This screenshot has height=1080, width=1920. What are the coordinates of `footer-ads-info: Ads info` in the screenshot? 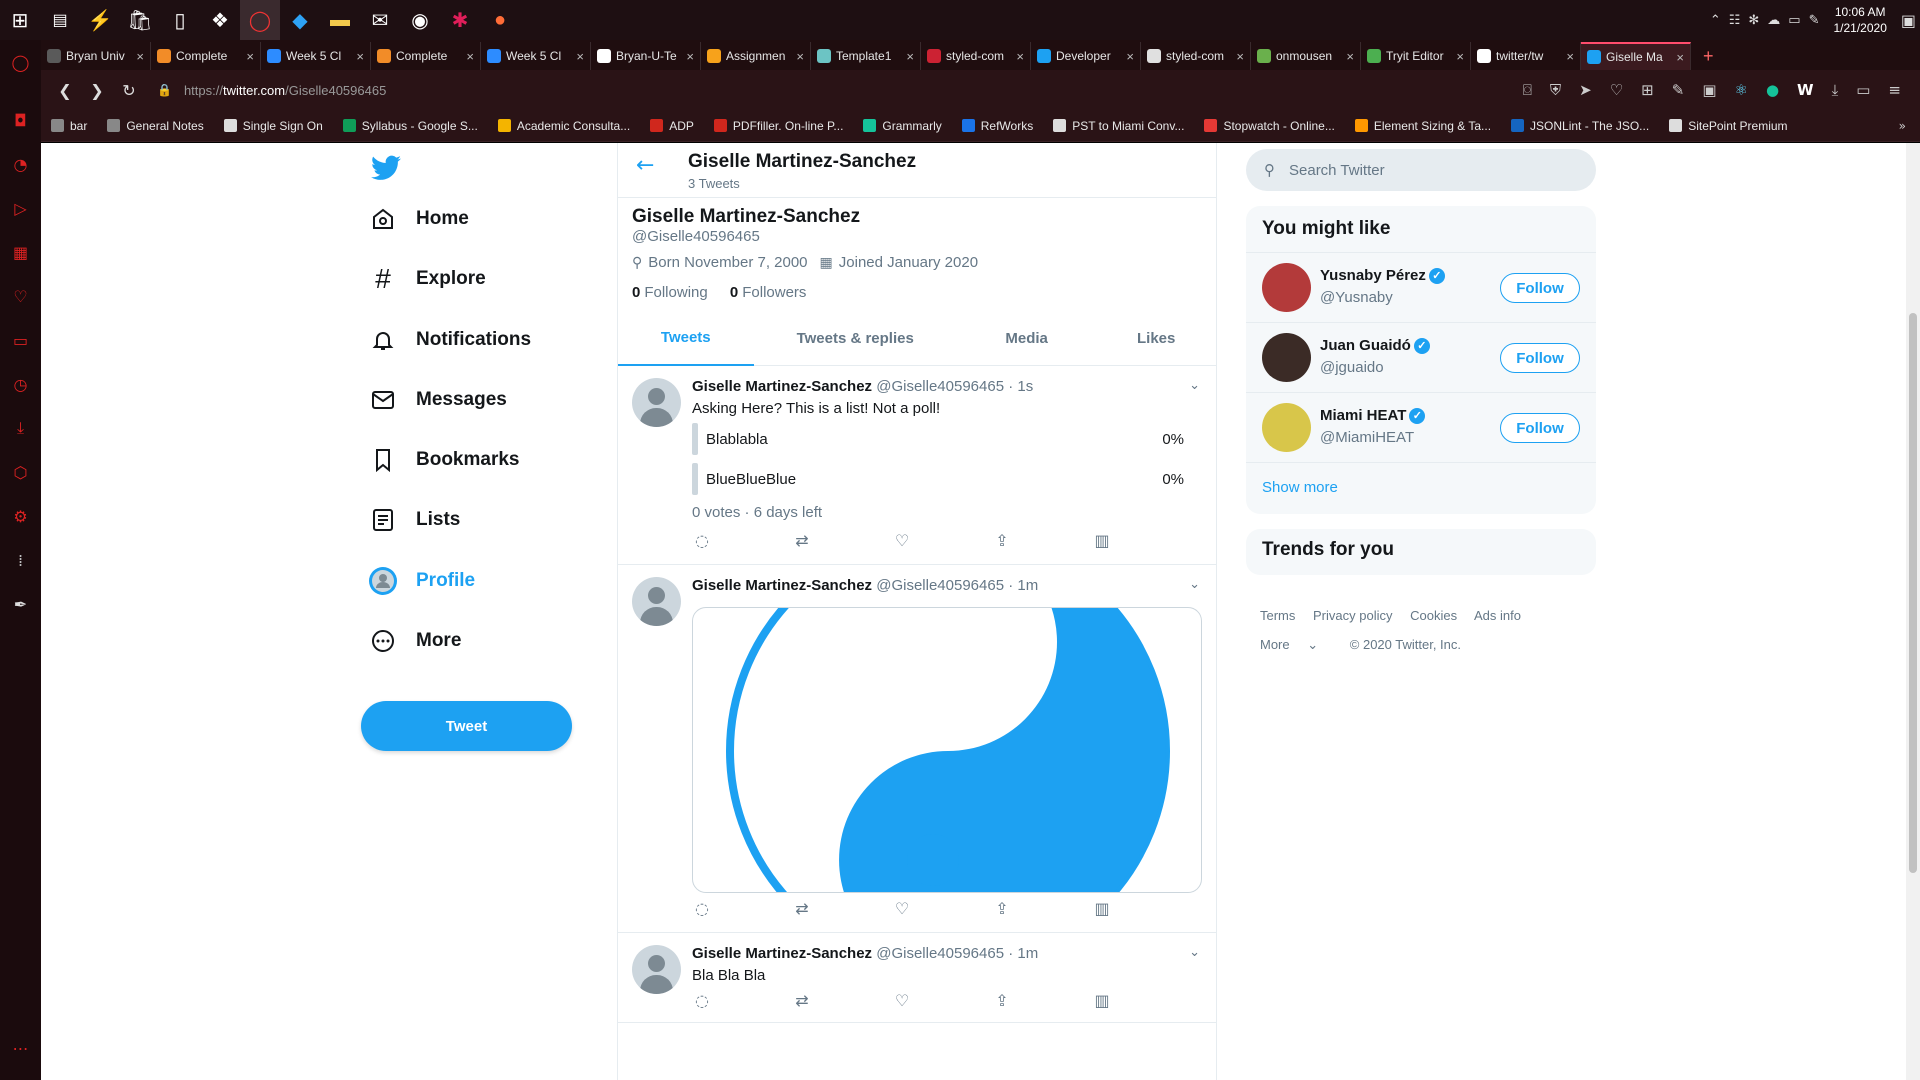 It's located at (1497, 615).